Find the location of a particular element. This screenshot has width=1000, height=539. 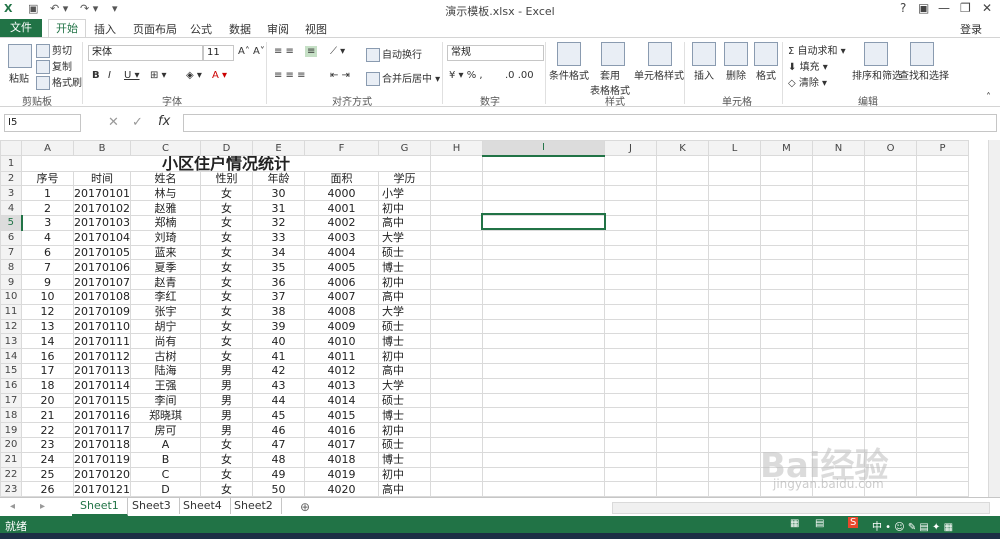

cell: 43 is located at coordinates (278, 385).